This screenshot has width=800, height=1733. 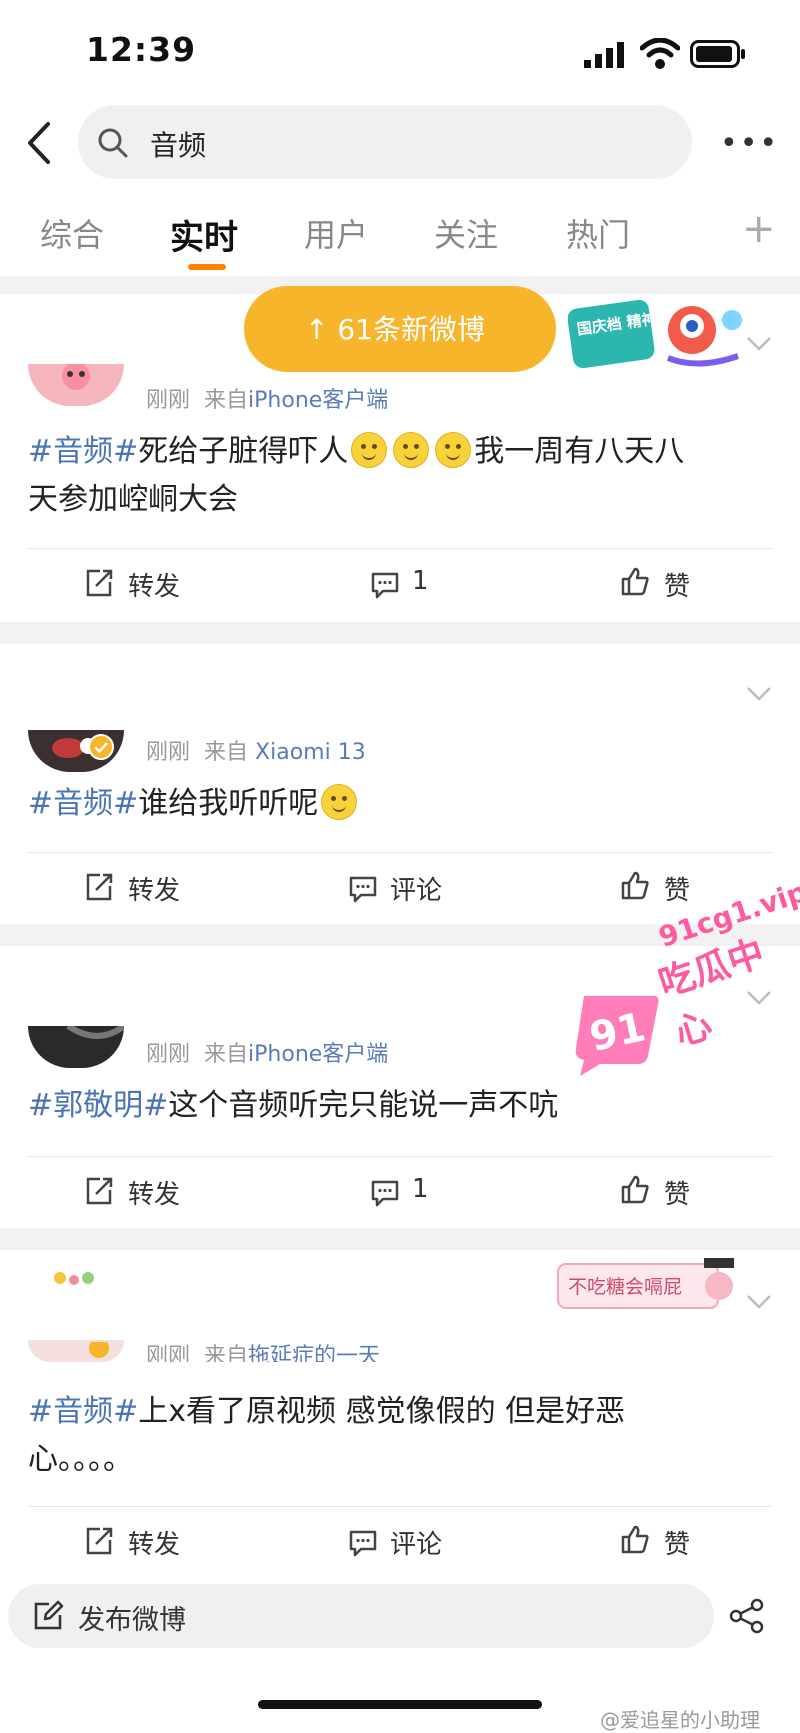 I want to click on post-text: #音频#死给子脏得吓人 我一周有八天八 天参加崆峒大会, so click(x=398, y=476).